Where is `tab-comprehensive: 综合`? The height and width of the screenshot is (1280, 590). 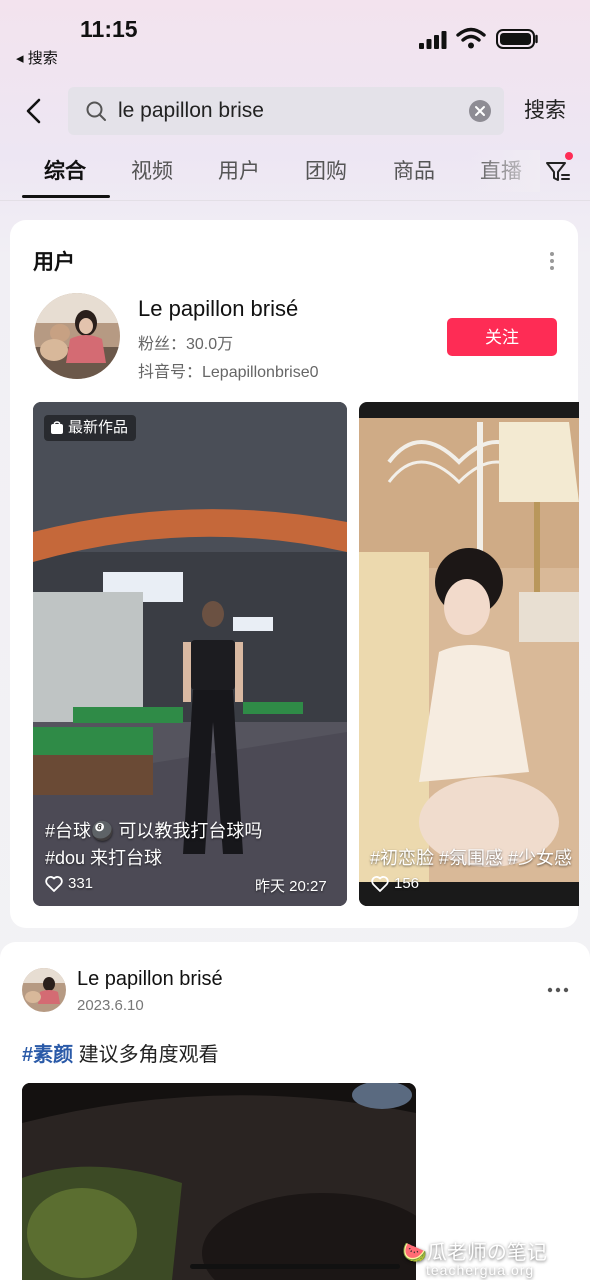
tab-comprehensive: 综合 is located at coordinates (65, 172).